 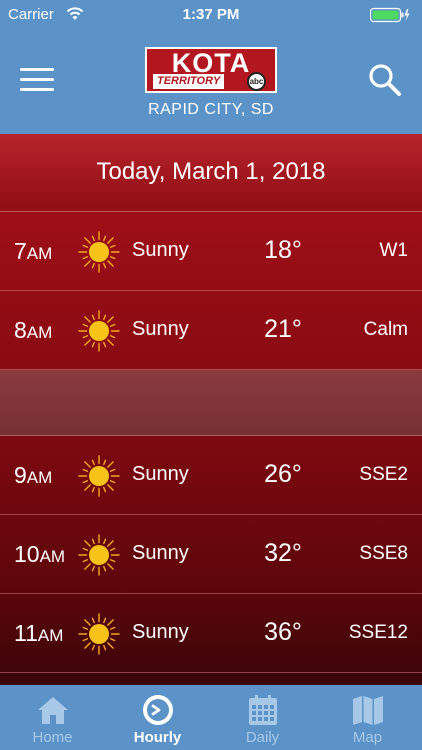 What do you see at coordinates (390, 15) in the screenshot?
I see `battery-icon` at bounding box center [390, 15].